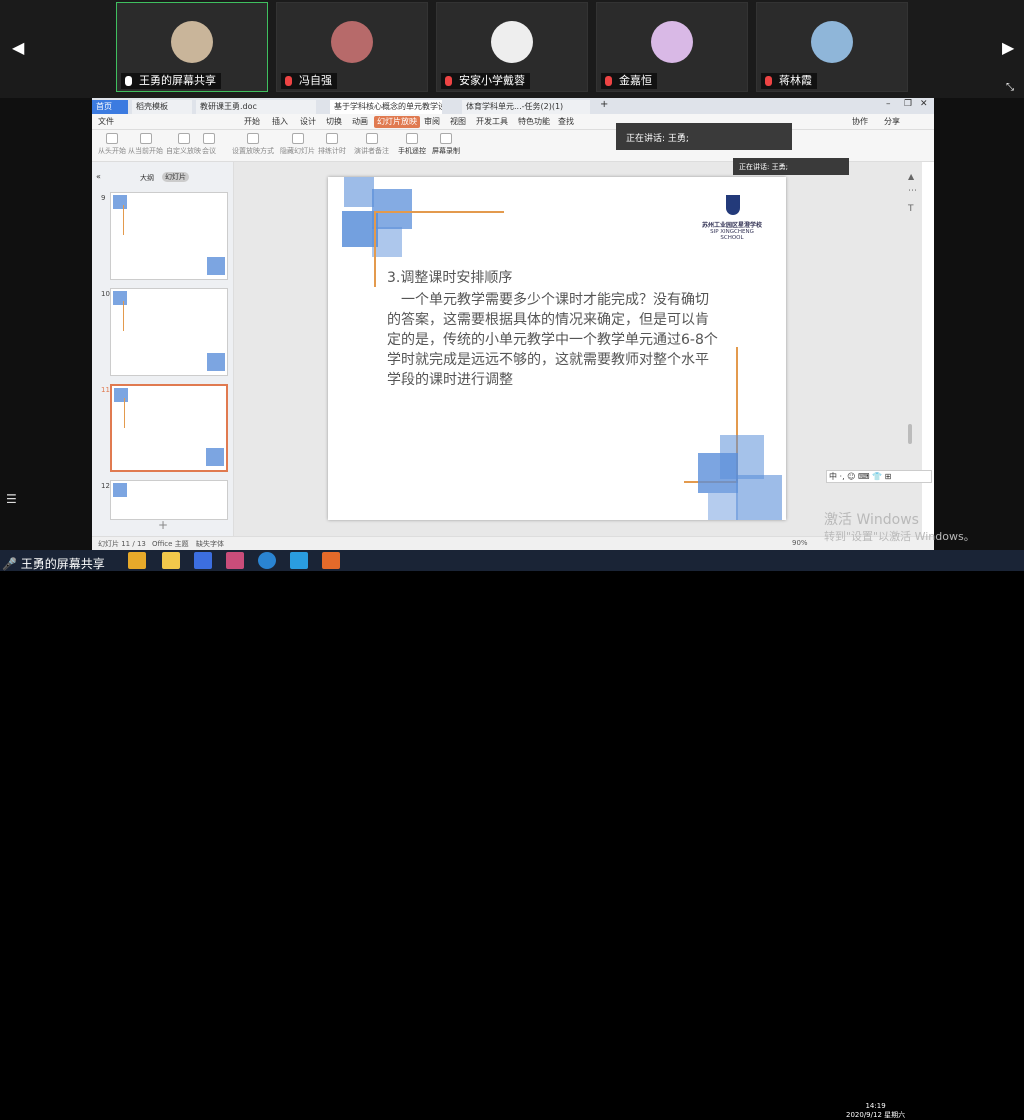 Image resolution: width=1024 pixels, height=1120 pixels. Describe the element at coordinates (733, 205) in the screenshot. I see `school-logo` at that location.